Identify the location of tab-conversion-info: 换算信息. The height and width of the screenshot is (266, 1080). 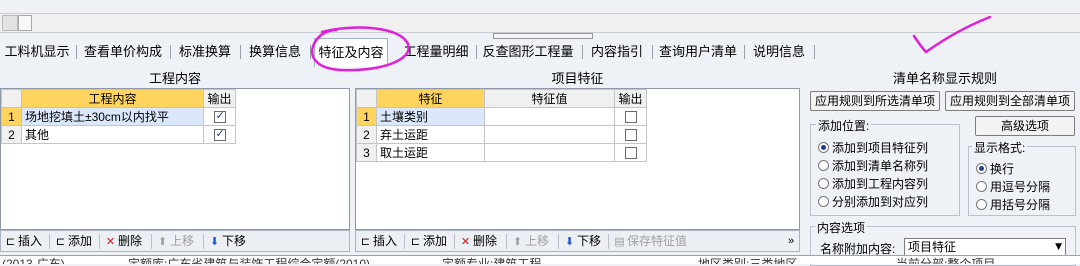
(275, 52).